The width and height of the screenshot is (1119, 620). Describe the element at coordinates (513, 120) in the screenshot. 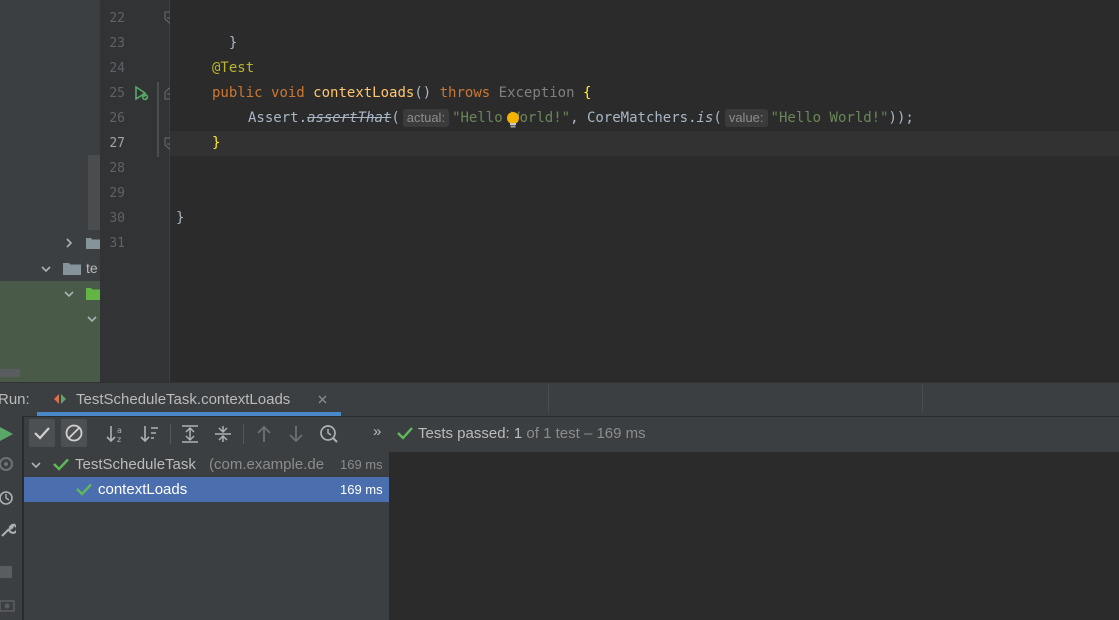

I see `intention-bulb-icon` at that location.